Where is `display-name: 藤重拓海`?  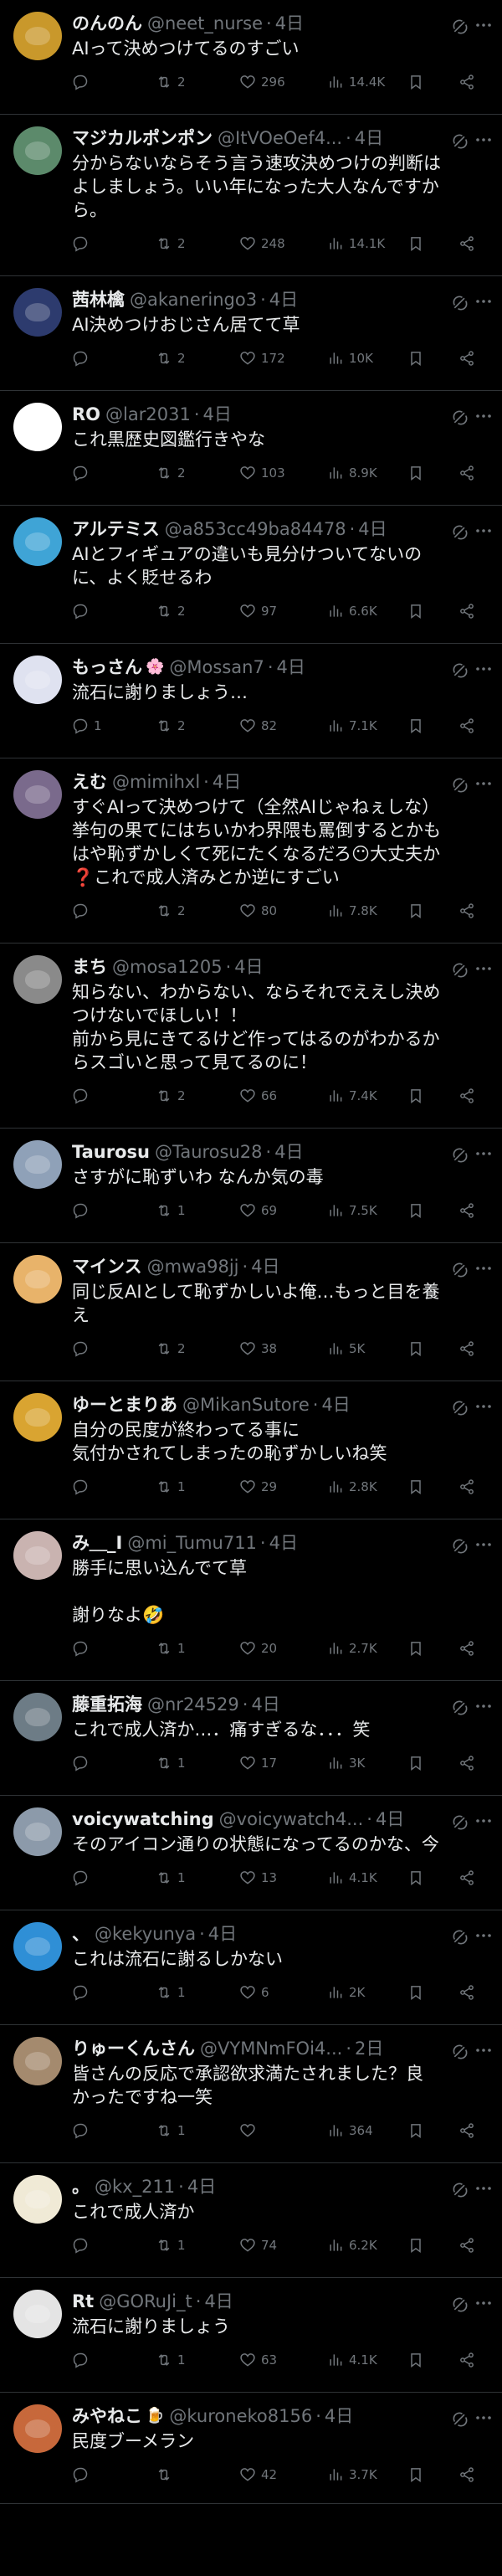
display-name: 藤重拓海 is located at coordinates (107, 1705).